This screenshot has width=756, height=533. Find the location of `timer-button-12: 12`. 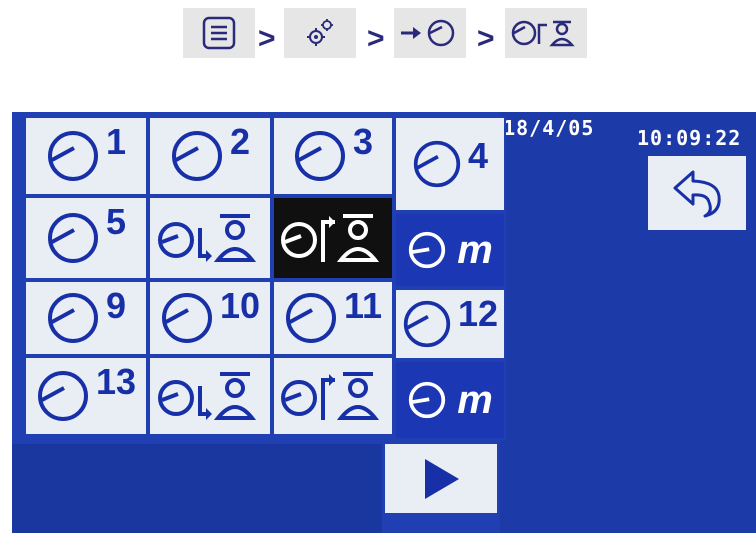

timer-button-12: 12 is located at coordinates (450, 324).